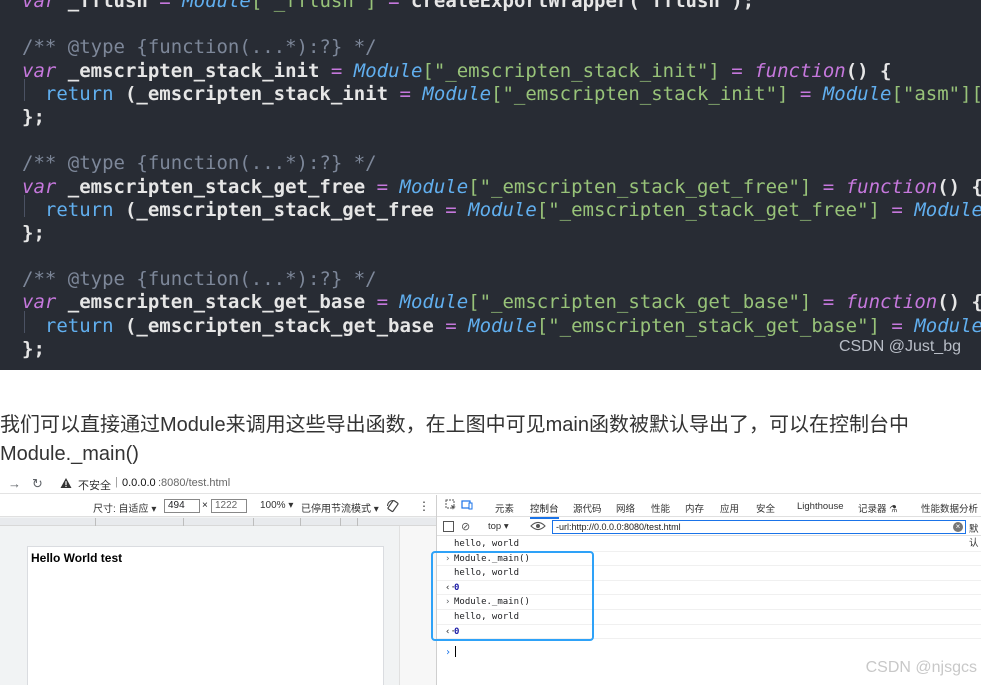 This screenshot has width=981, height=685. Describe the element at coordinates (139, 483) in the screenshot. I see `url-host: 0.0.0.0` at that location.